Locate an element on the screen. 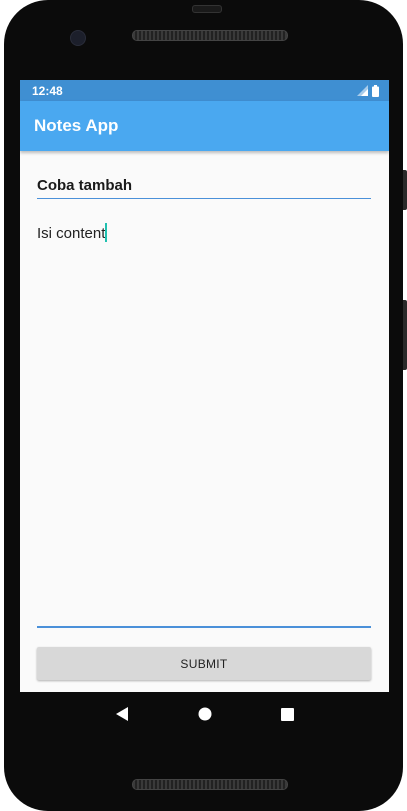  home-button is located at coordinates (205, 714).